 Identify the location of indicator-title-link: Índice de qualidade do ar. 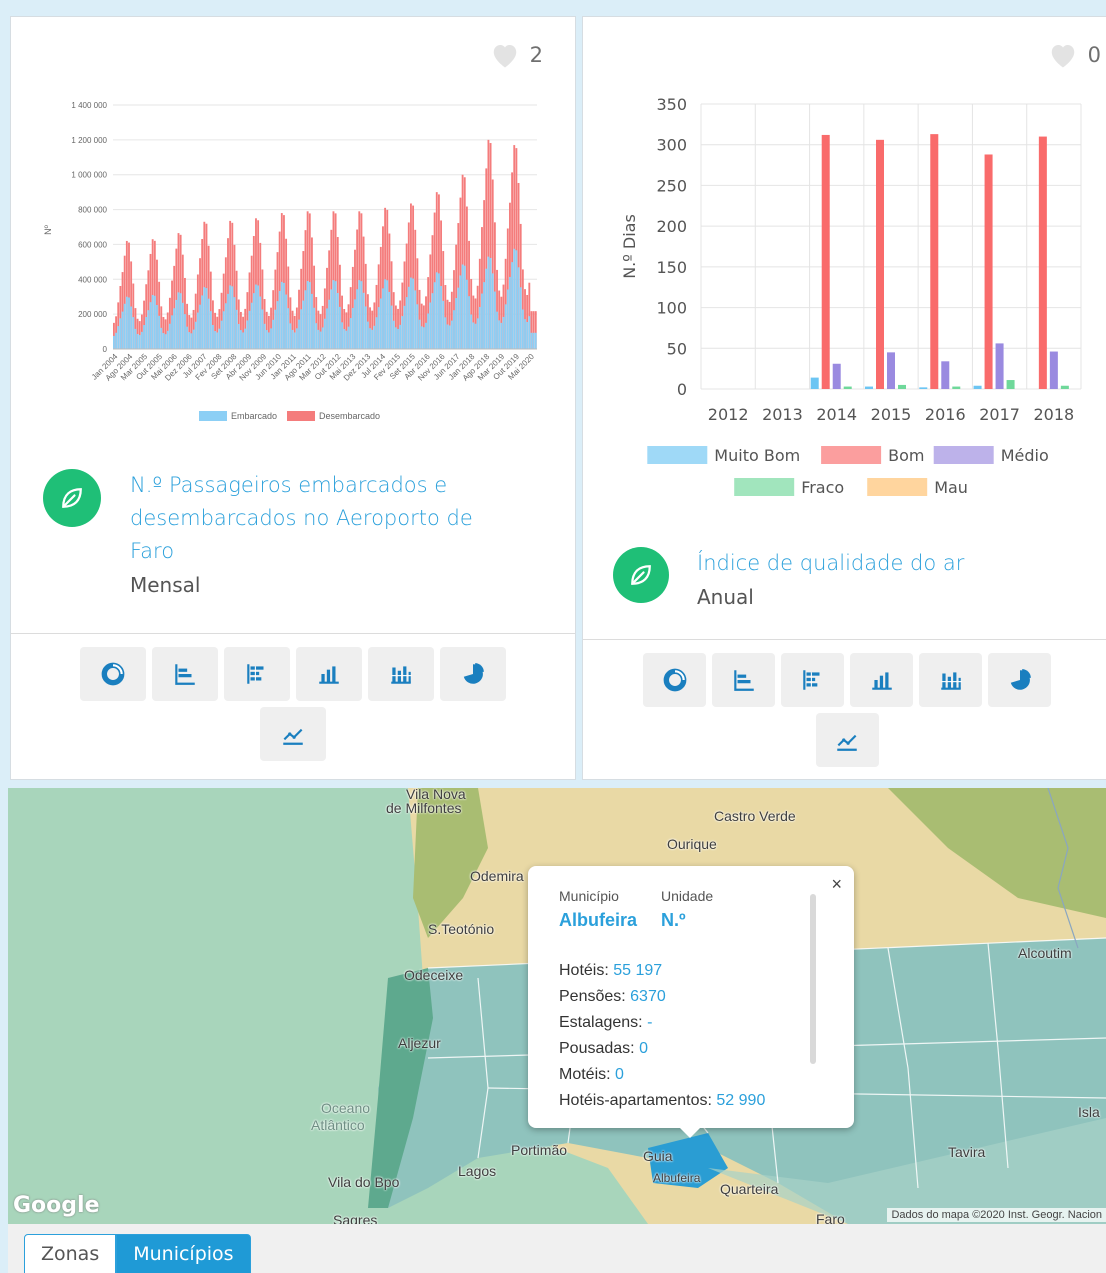
(830, 563).